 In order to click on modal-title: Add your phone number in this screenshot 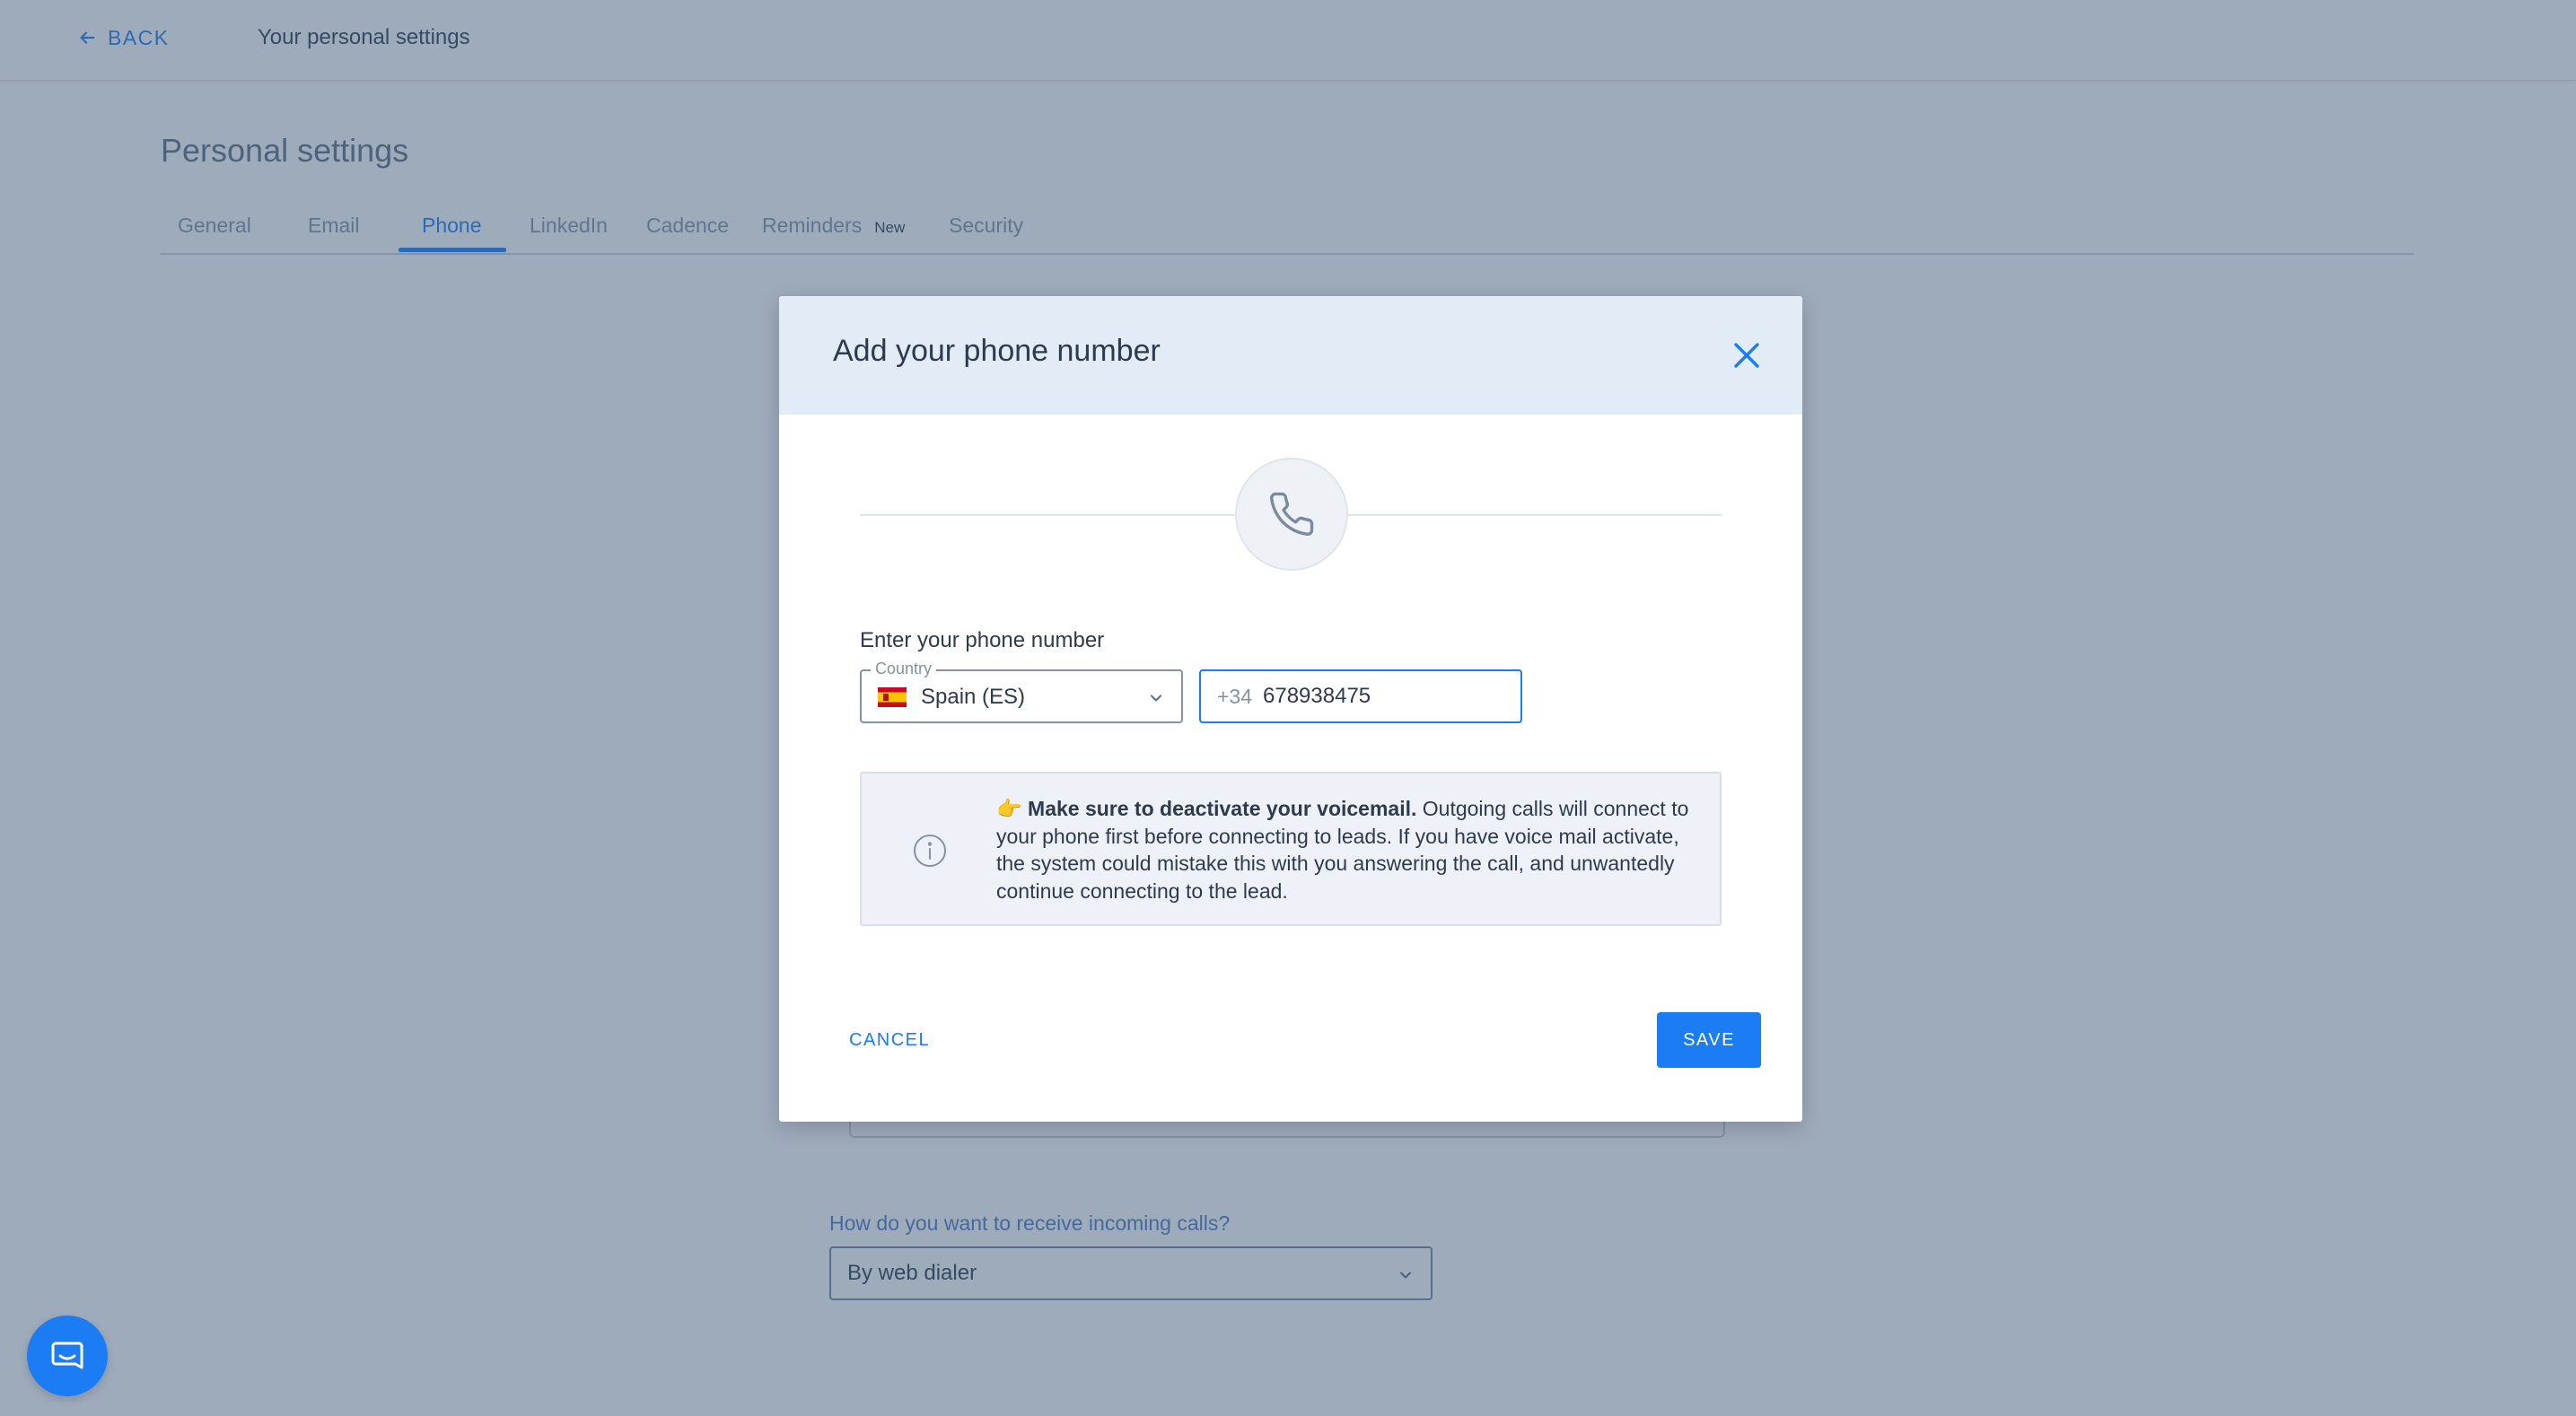, I will do `click(997, 351)`.